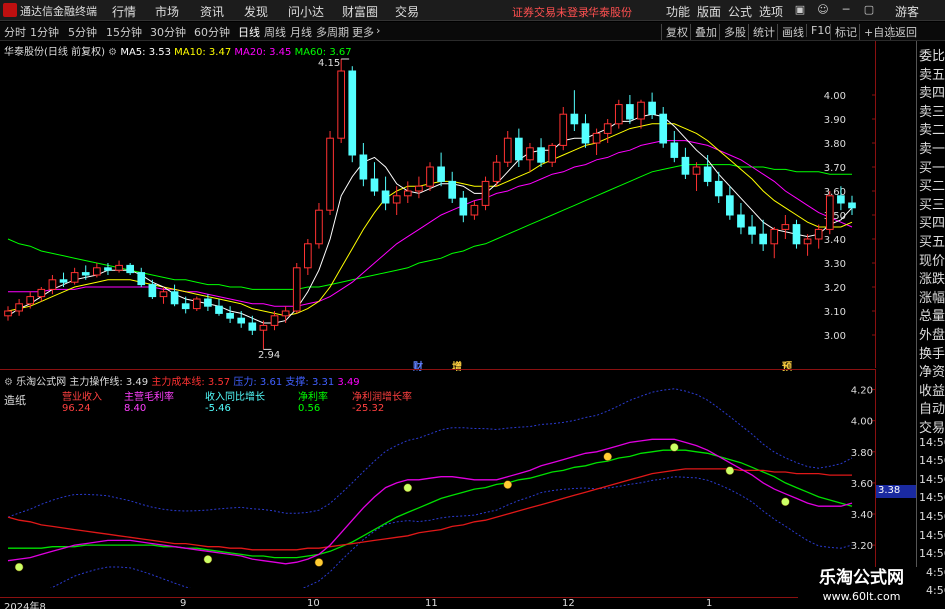  Describe the element at coordinates (703, 32) in the screenshot. I see `tool-diejia: 叠加` at that location.